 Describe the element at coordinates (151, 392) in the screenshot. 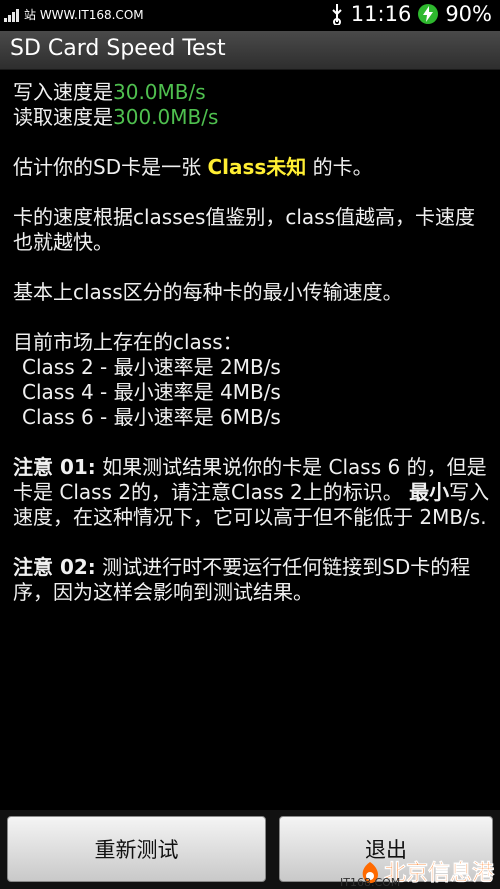

I see `class-item: Class 4 - 最小速率是 4MB/s` at that location.